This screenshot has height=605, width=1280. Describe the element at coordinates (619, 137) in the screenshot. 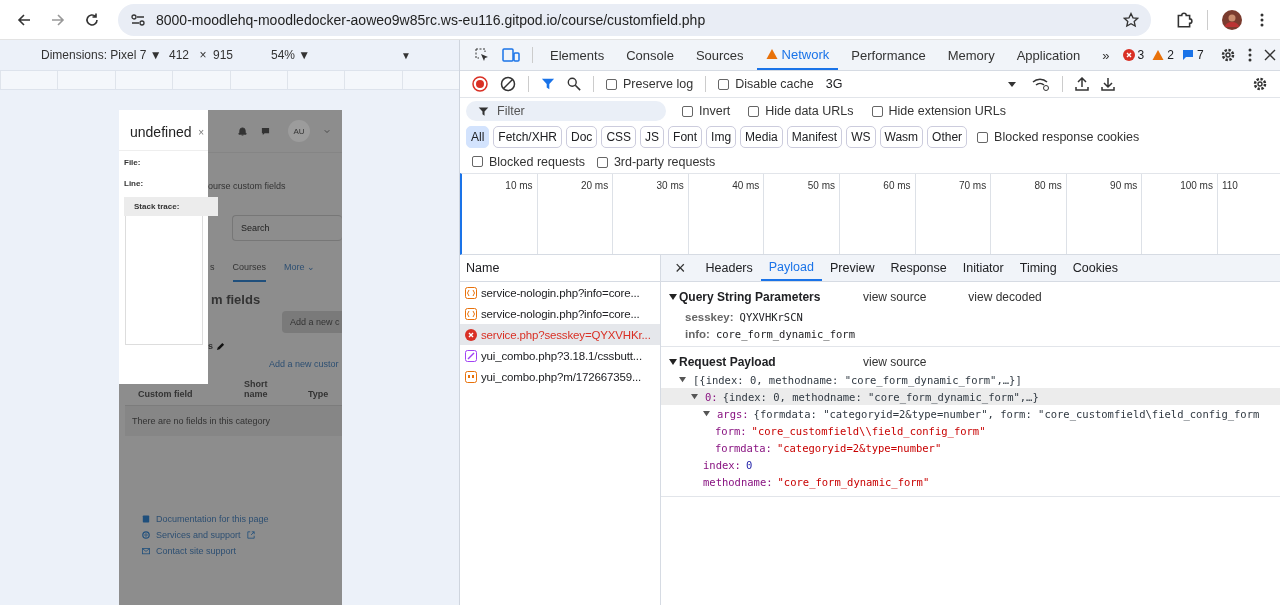

I see `type-filter-chip: CSS` at that location.